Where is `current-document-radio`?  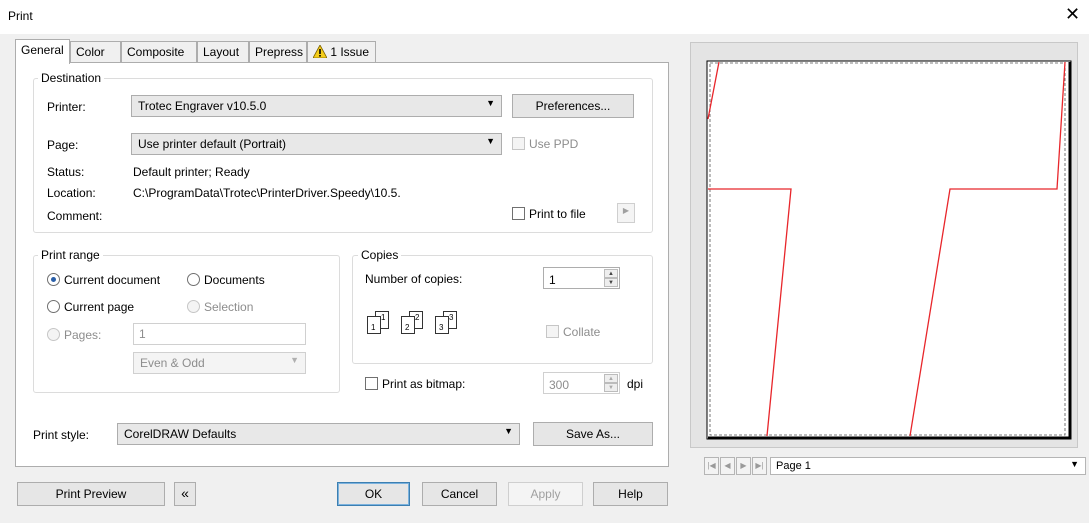
current-document-radio is located at coordinates (53, 279).